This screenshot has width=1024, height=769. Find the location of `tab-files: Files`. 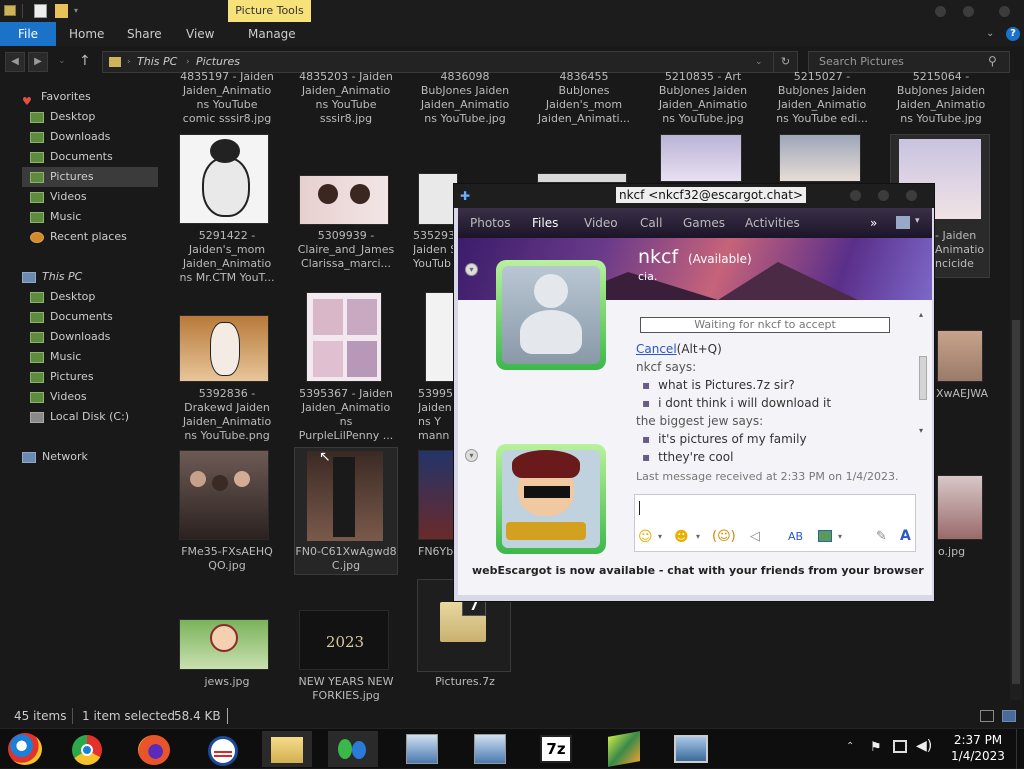

tab-files: Files is located at coordinates (545, 223).